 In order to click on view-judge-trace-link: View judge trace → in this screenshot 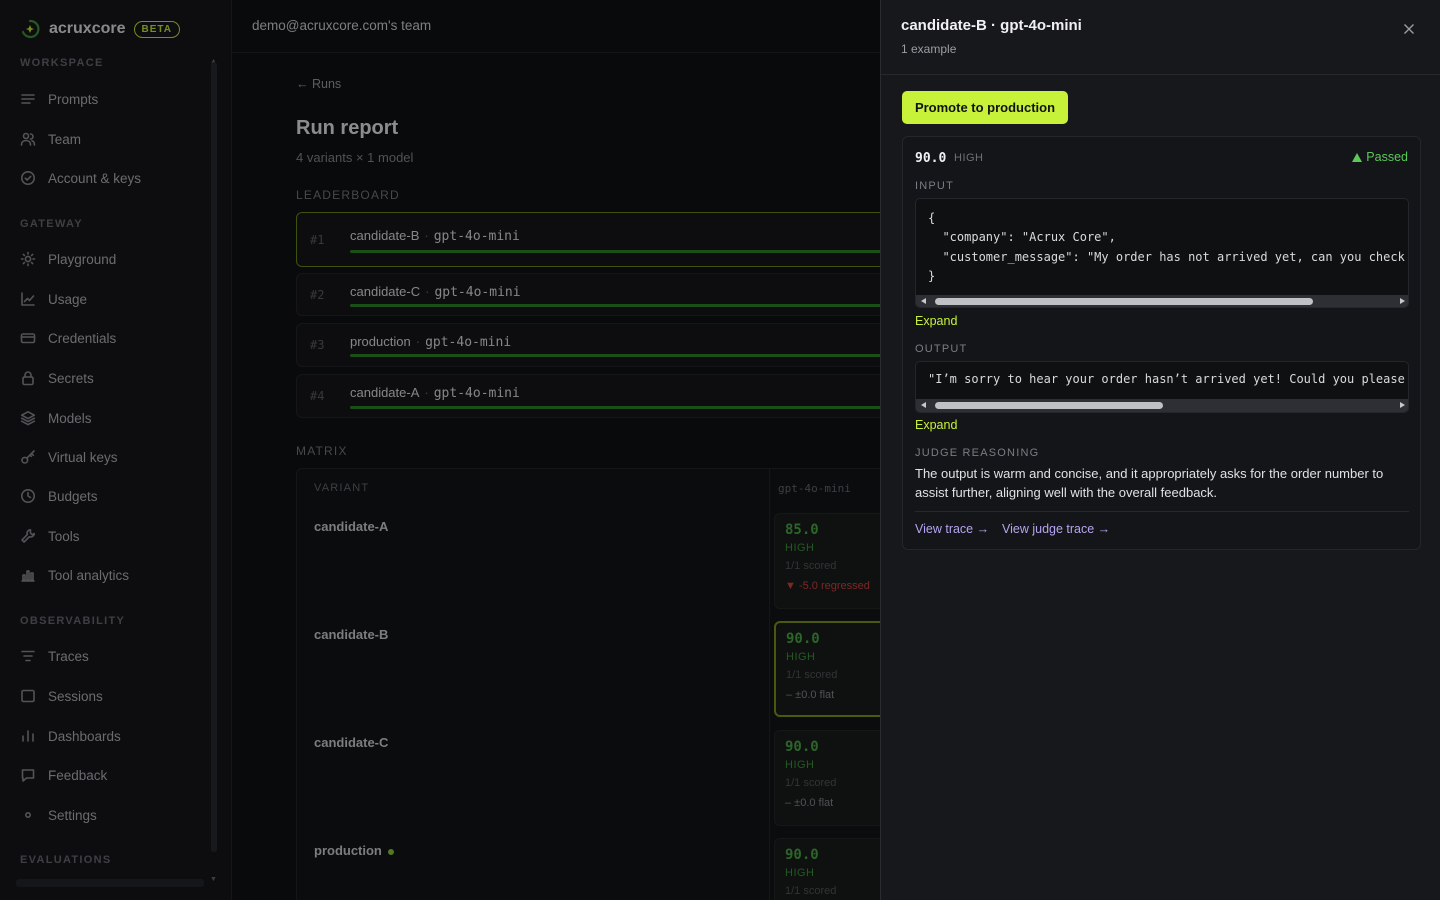, I will do `click(1056, 529)`.